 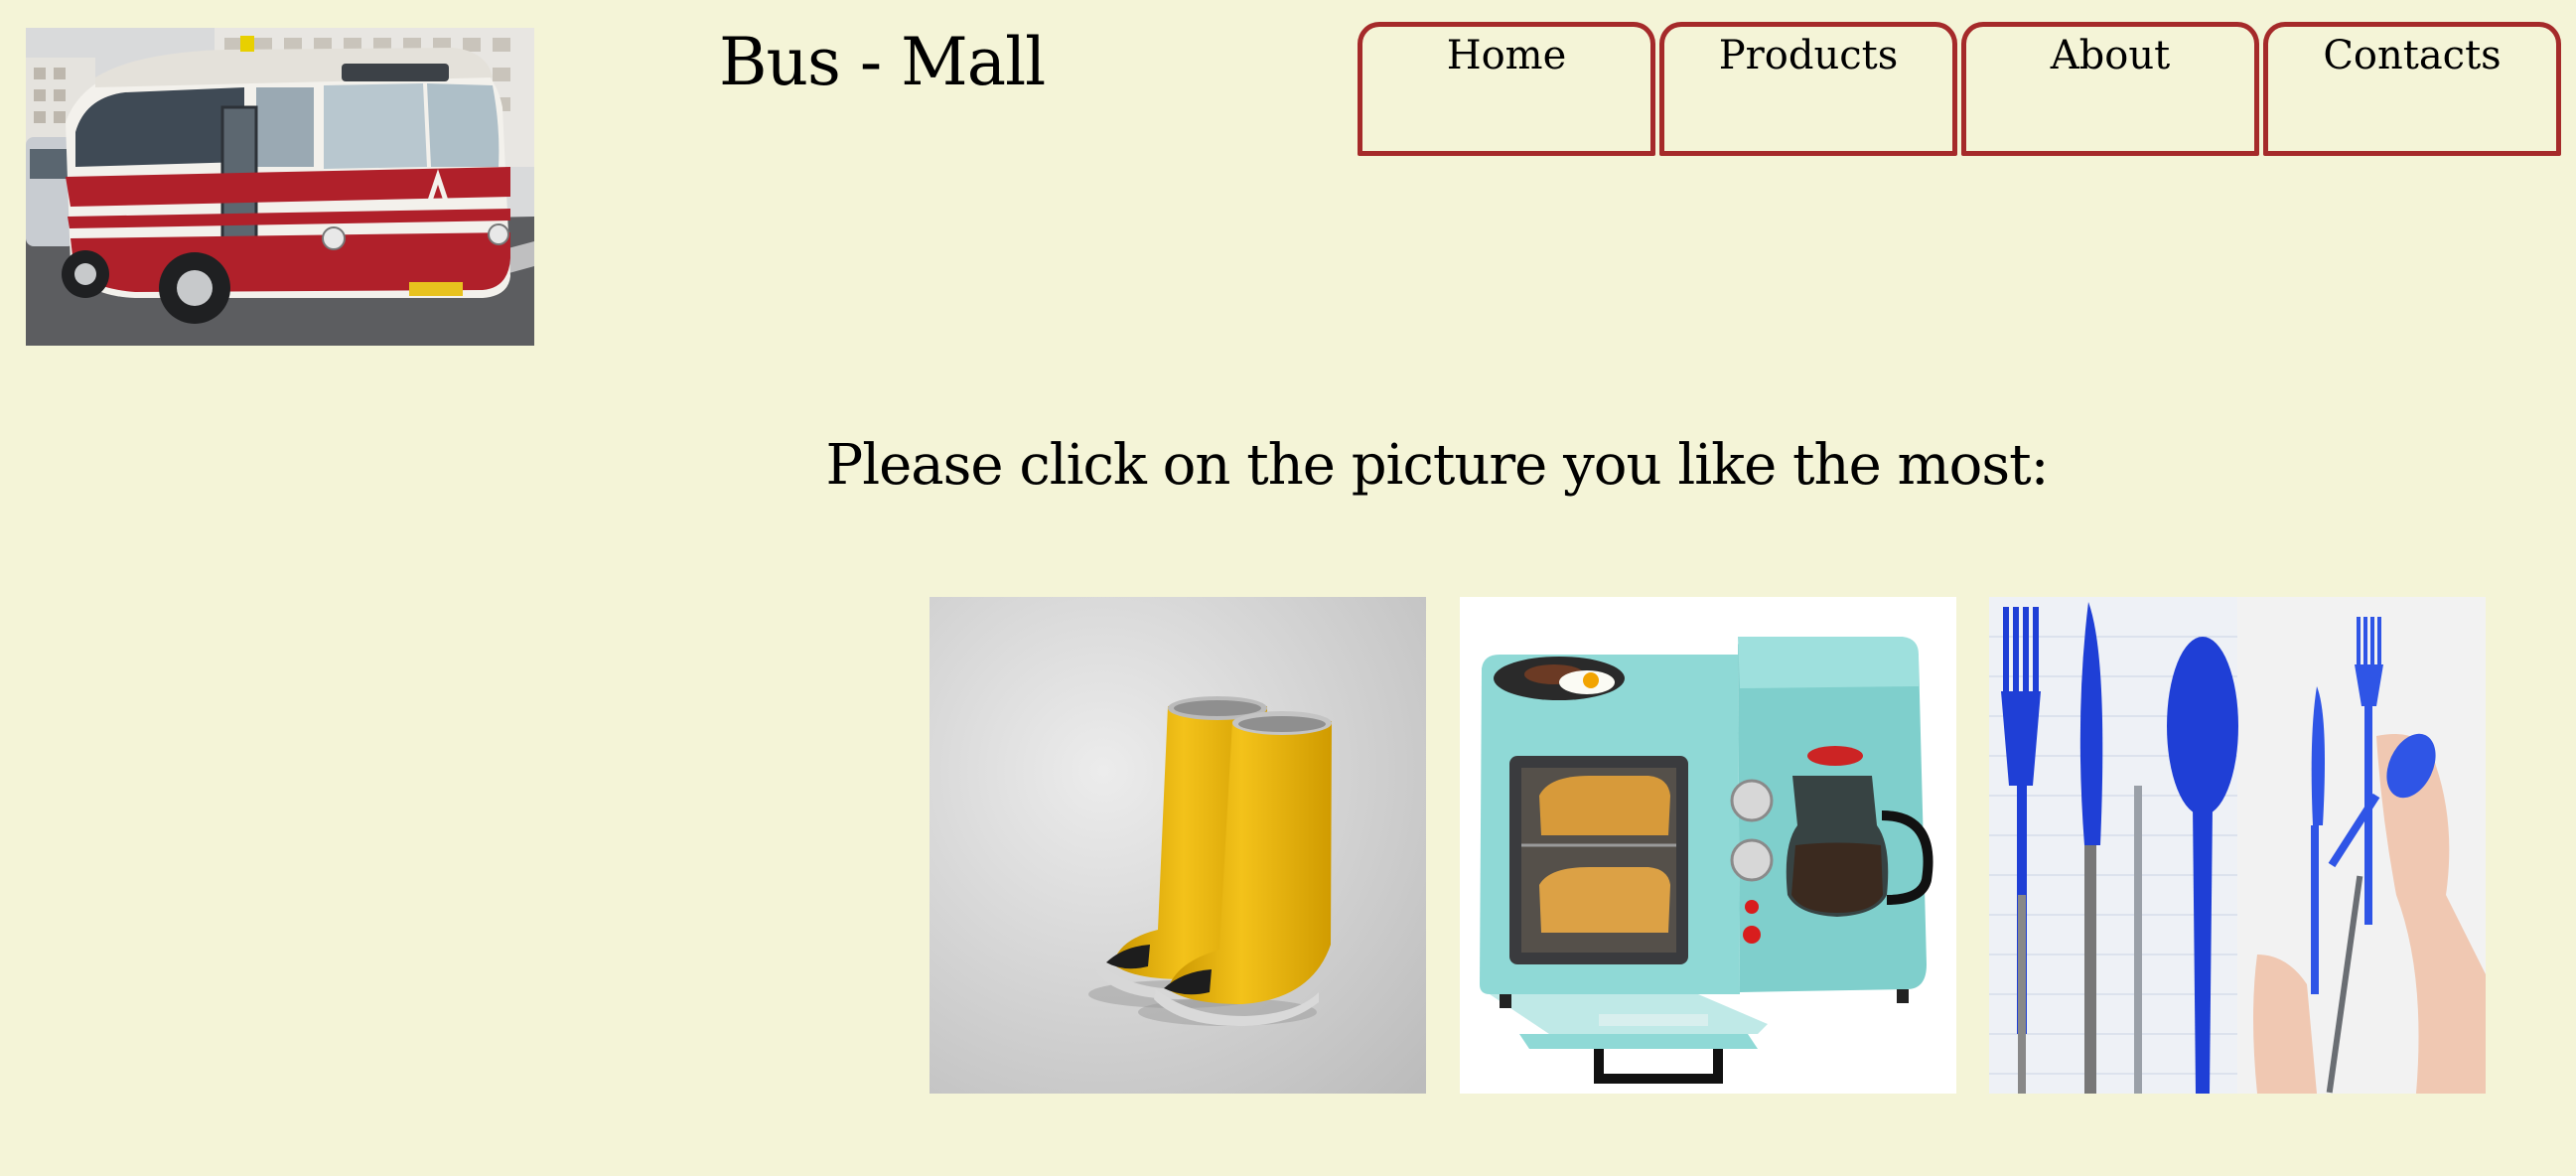 I want to click on site-title: Bus - Mall, so click(x=882, y=62).